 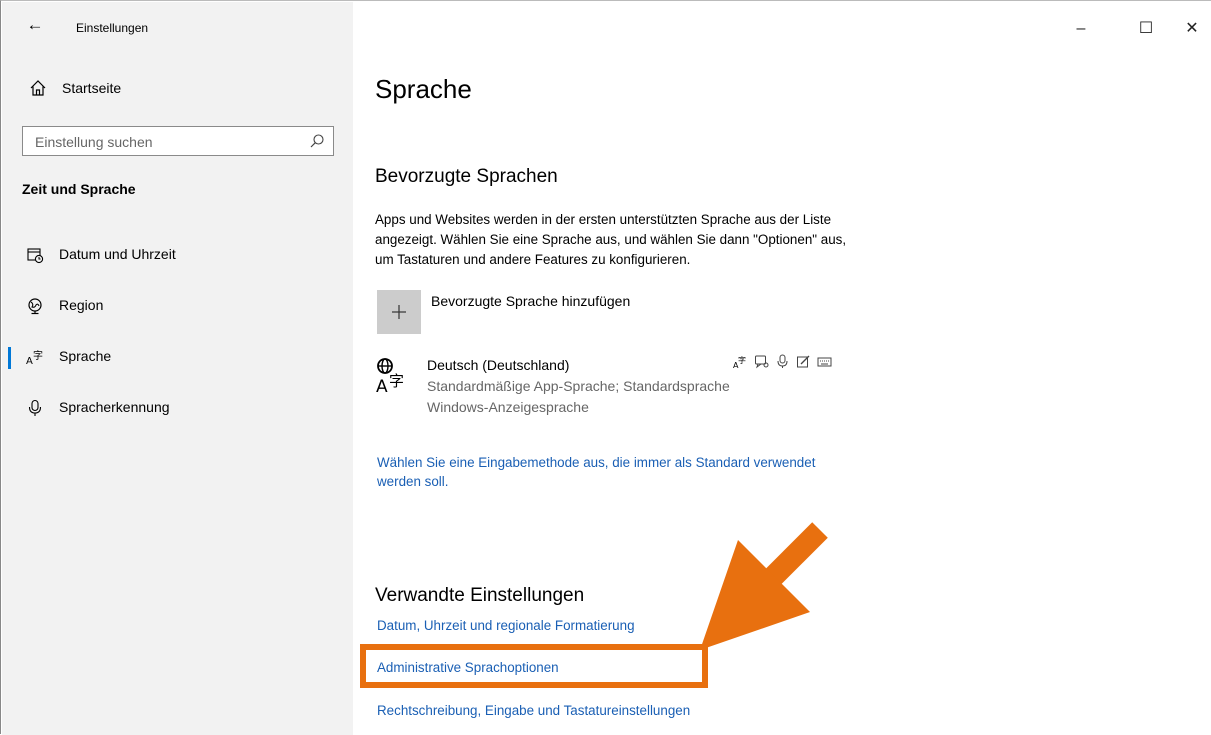 I want to click on arrow-annotation-icon, so click(x=764, y=586).